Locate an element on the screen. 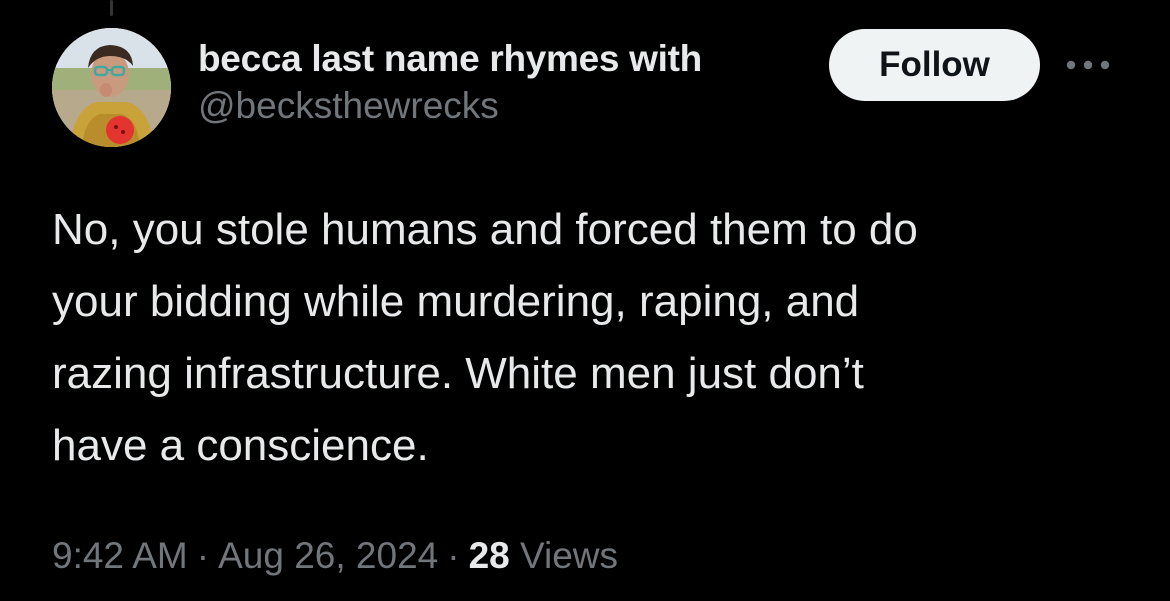 This screenshot has height=601, width=1170. tweet-date: Aug 26, 2024 is located at coordinates (328, 555).